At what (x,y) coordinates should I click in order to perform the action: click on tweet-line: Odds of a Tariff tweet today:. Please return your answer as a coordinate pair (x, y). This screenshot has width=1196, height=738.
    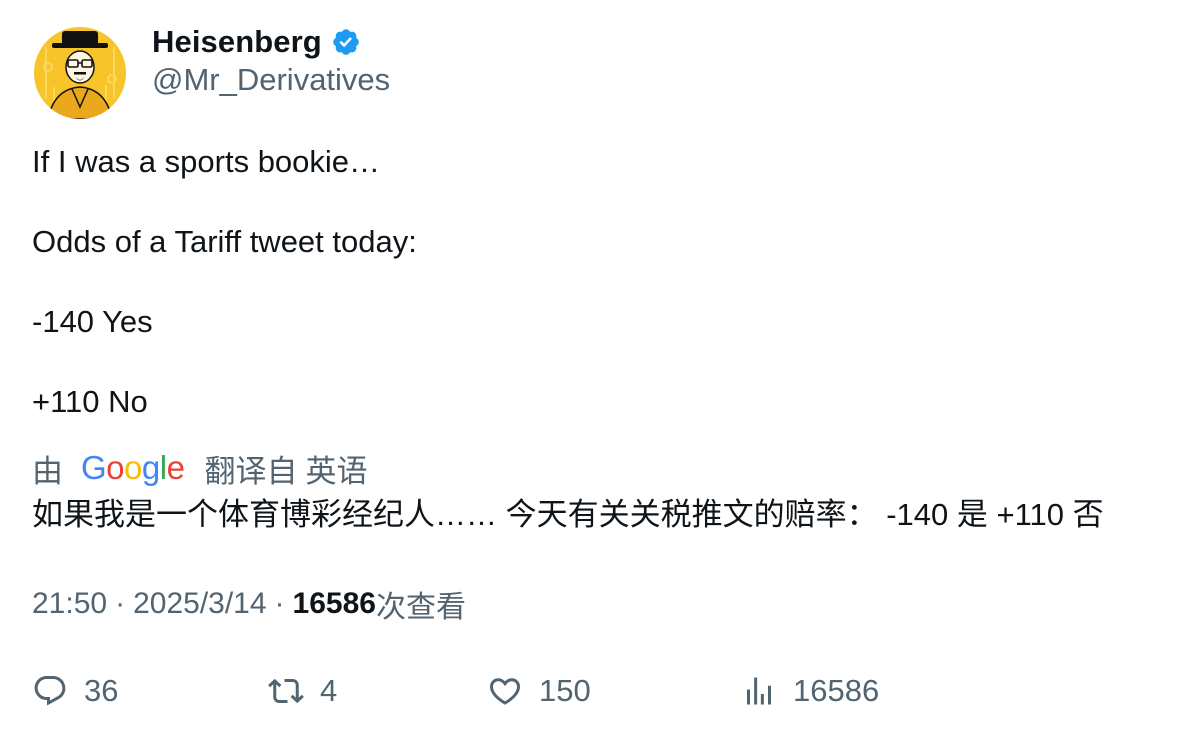
    Looking at the image, I should click on (224, 241).